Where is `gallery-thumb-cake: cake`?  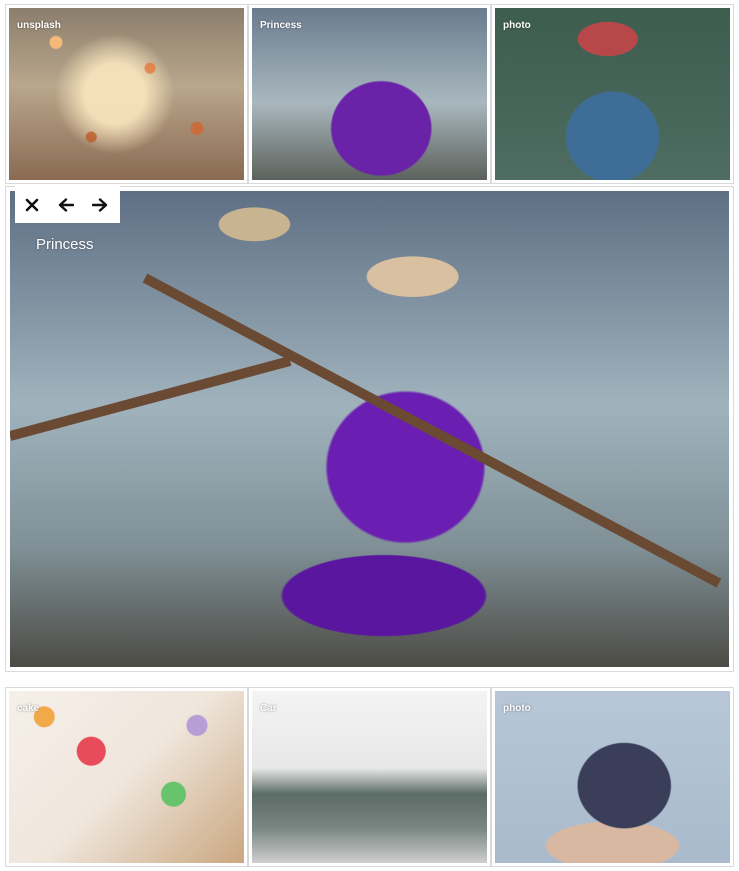 gallery-thumb-cake: cake is located at coordinates (126, 777).